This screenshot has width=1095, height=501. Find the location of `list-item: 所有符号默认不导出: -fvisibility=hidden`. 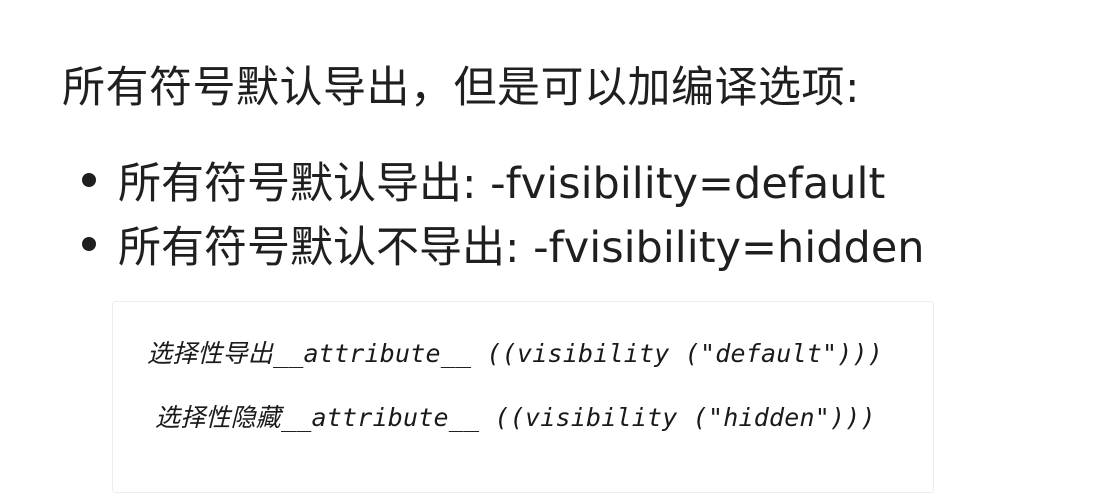

list-item: 所有符号默认不导出: -fvisibility=hidden is located at coordinates (503, 244).